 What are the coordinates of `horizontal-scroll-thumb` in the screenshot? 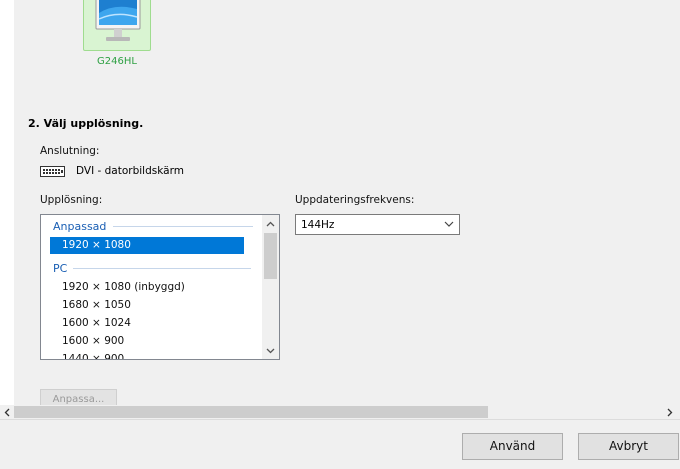 It's located at (251, 412).